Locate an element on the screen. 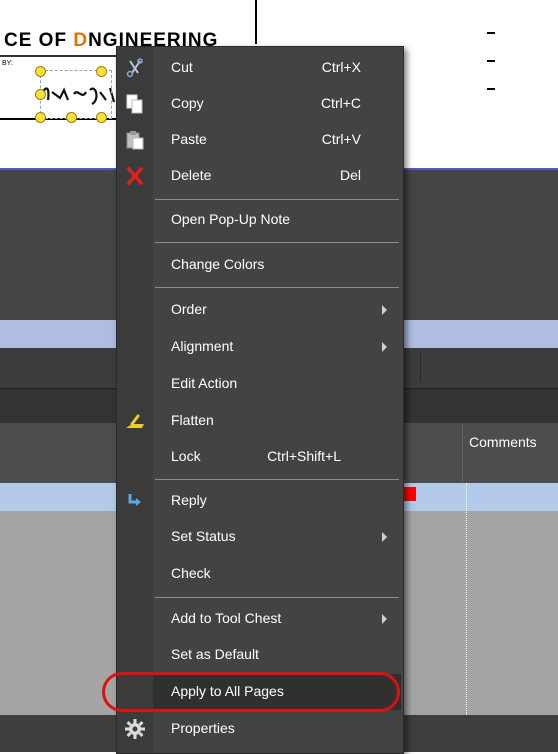 The width and height of the screenshot is (558, 754). menu-item-edit-action: Edit Action is located at coordinates (277, 384).